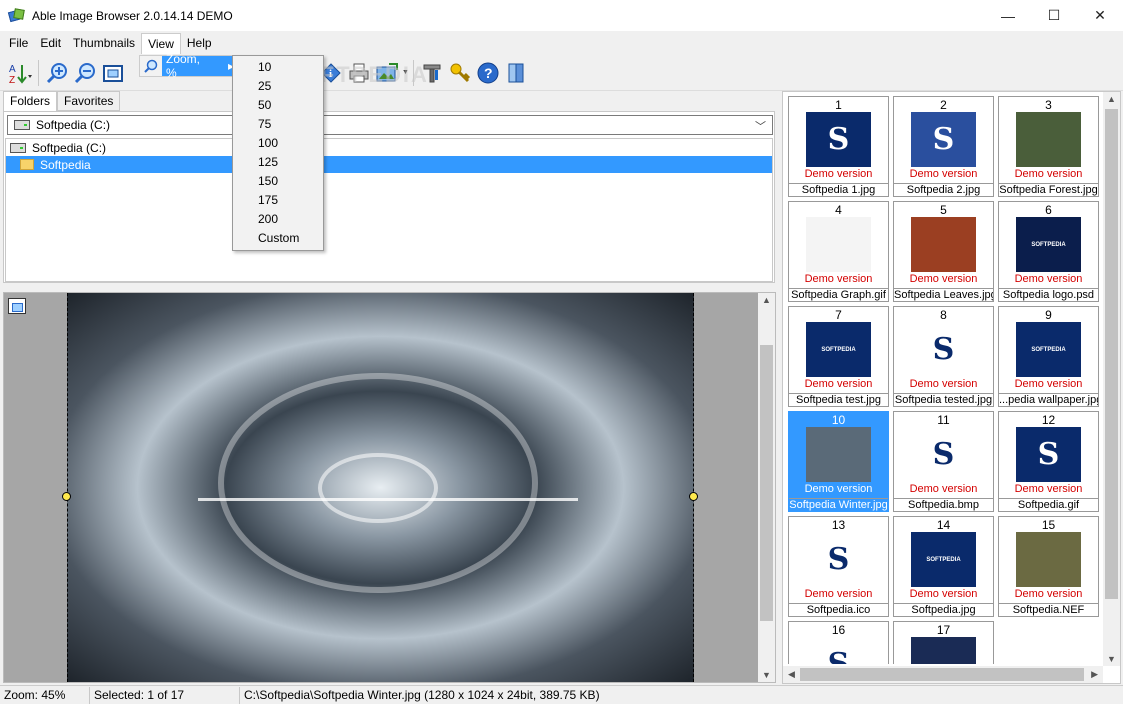 This screenshot has width=1123, height=704. What do you see at coordinates (16, 15) in the screenshot?
I see `app-icon` at bounding box center [16, 15].